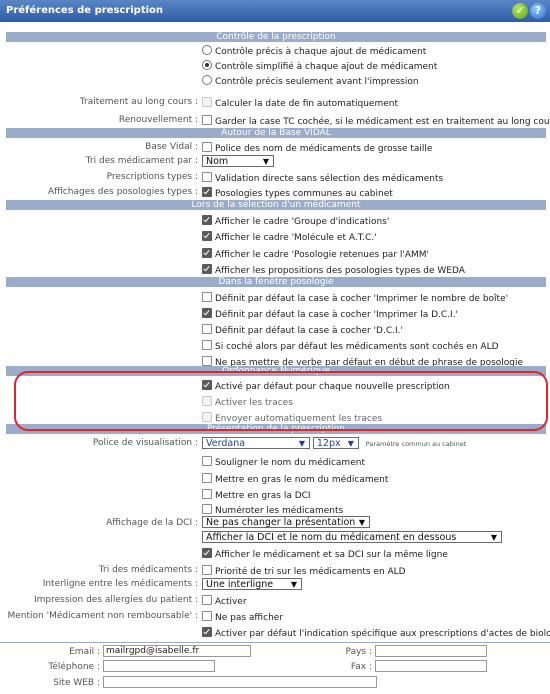  What do you see at coordinates (252, 584) in the screenshot?
I see `interligne-select: Une interligne ▼` at bounding box center [252, 584].